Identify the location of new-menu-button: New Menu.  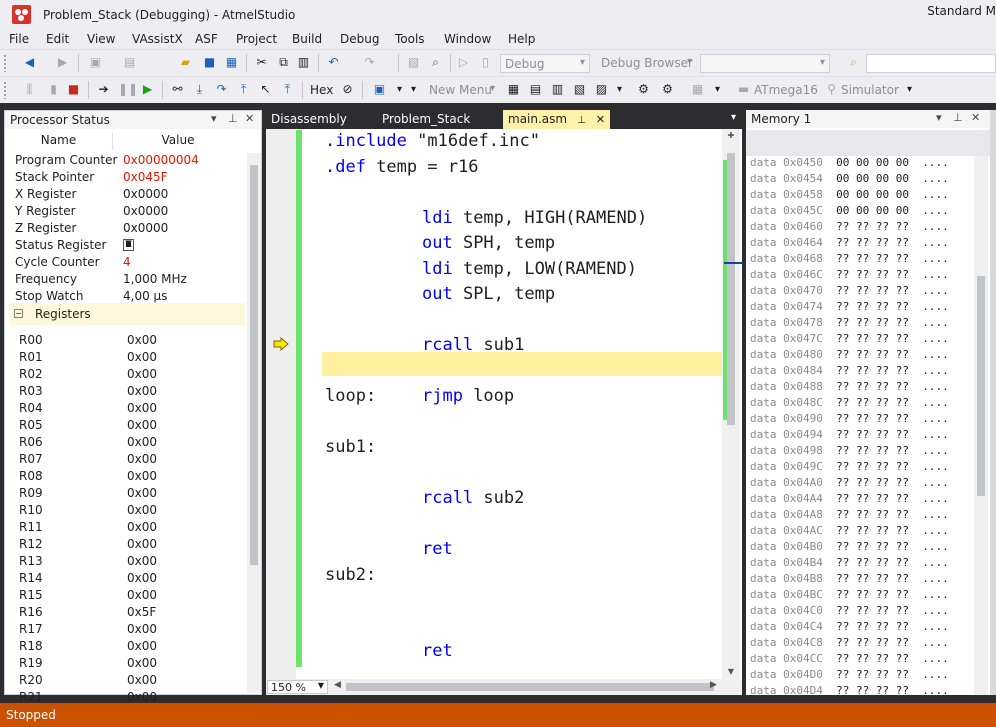
(460, 90).